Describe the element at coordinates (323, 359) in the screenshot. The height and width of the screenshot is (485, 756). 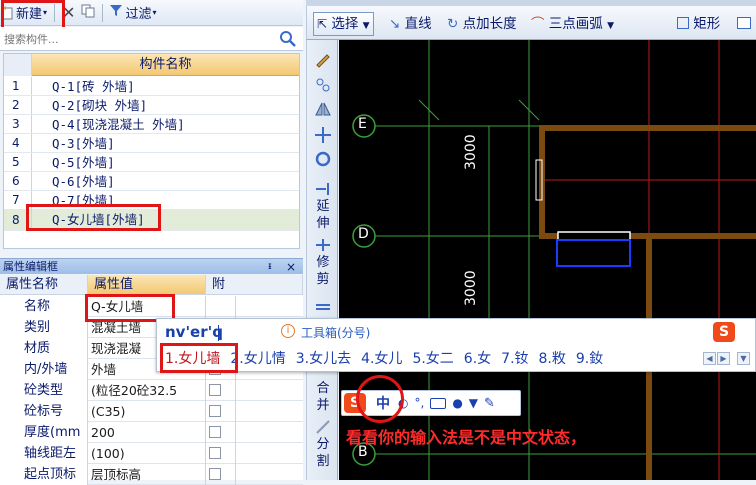
I see `ime-candidate: 3.女儿去` at that location.